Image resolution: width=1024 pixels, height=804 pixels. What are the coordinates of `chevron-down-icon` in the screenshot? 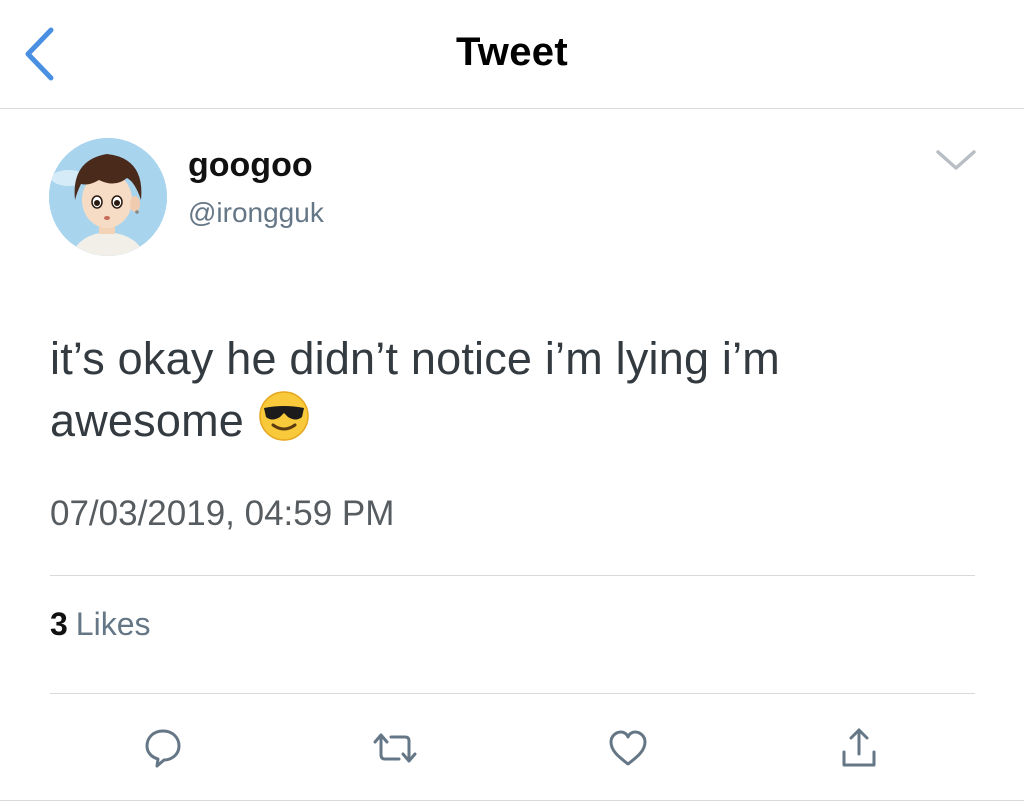 It's located at (956, 160).